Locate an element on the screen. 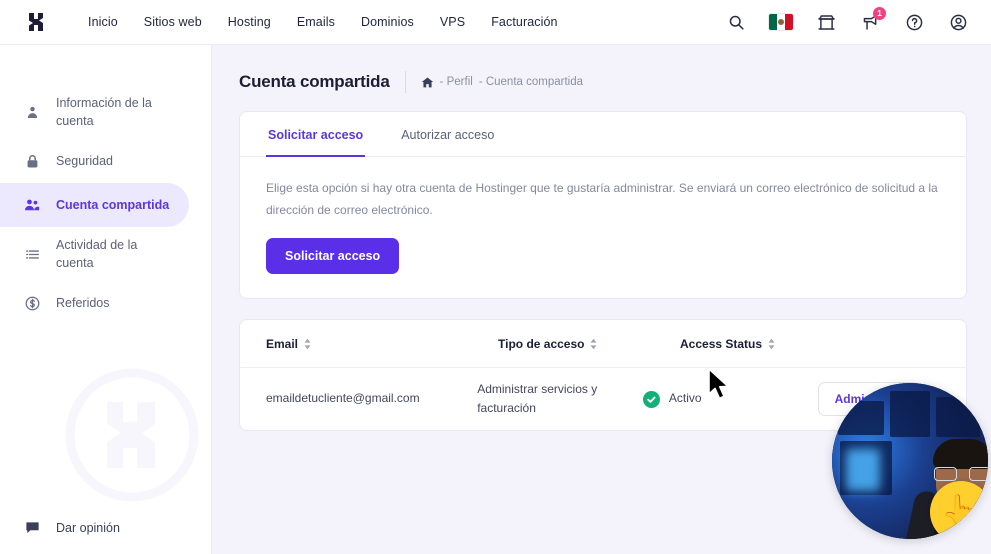  status-badge: Activo is located at coordinates (685, 398).